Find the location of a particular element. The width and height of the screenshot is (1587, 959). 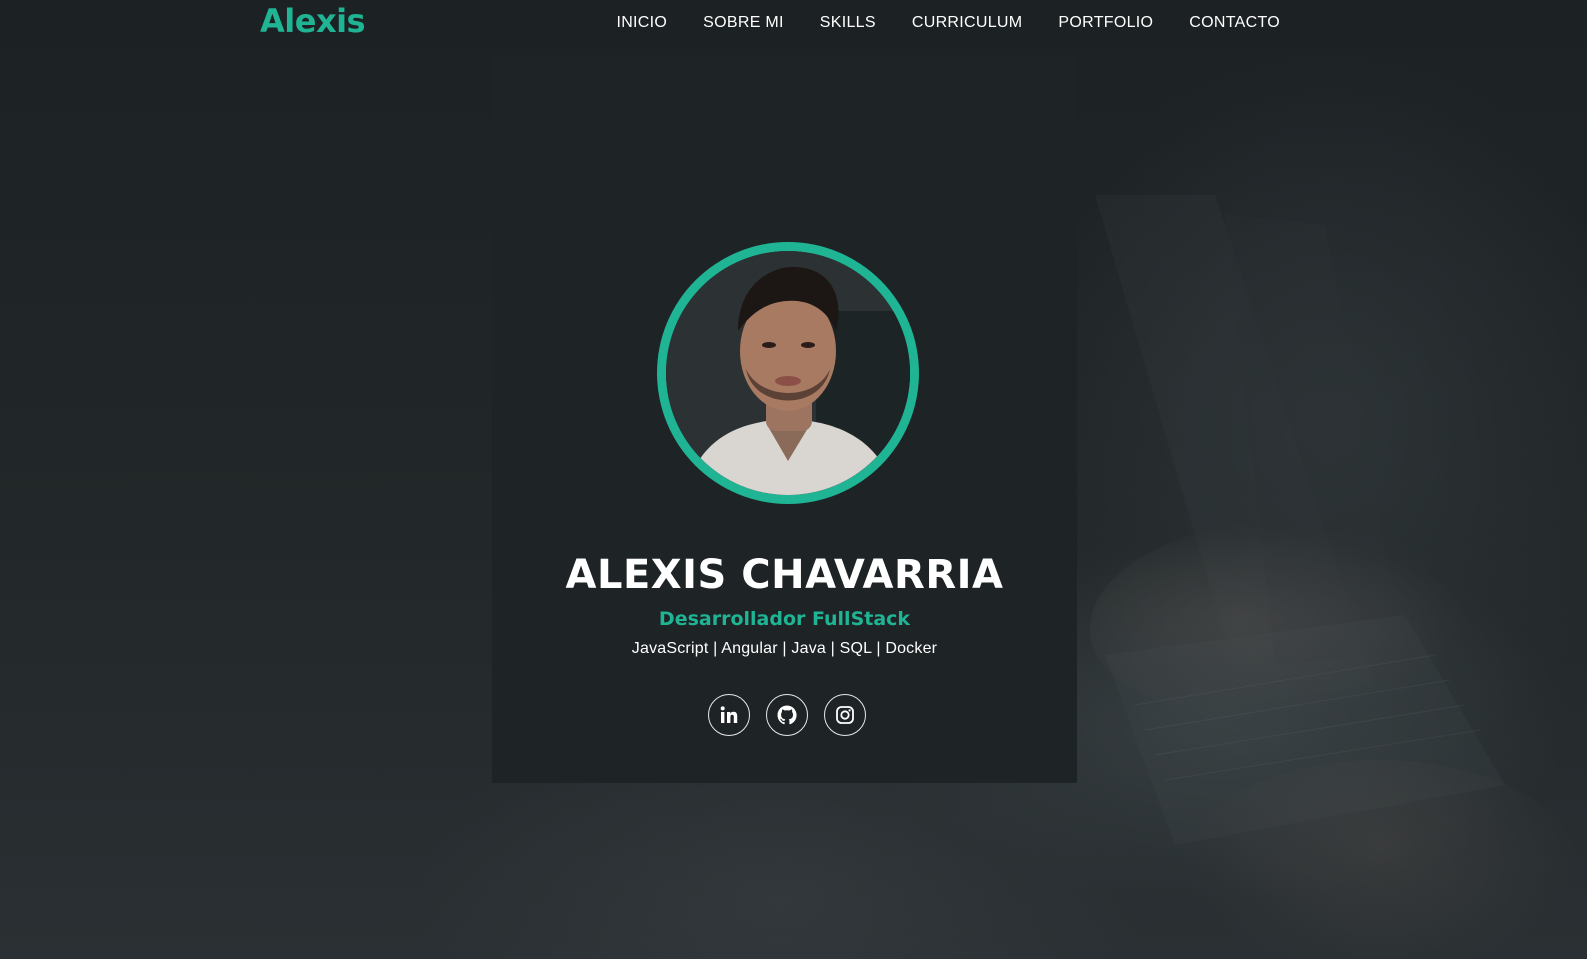

hero-name: ALEXIS CHAVARRIA is located at coordinates (784, 575).